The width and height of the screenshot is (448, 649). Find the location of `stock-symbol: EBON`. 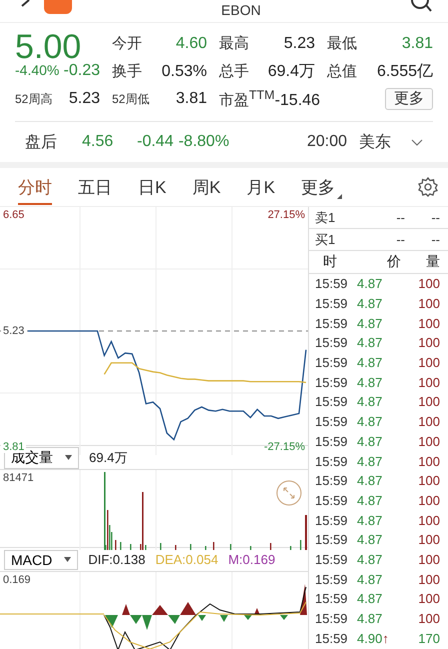

stock-symbol: EBON is located at coordinates (241, 10).